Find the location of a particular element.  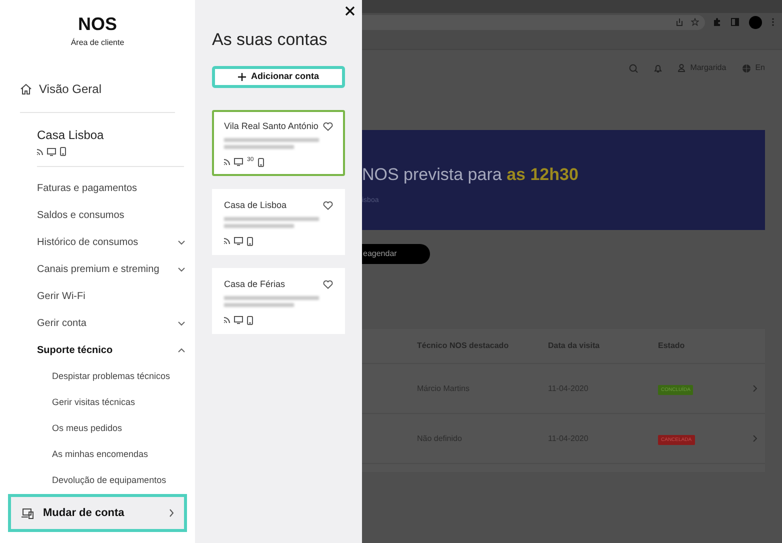

banner-title: NOS prevista para as 12h30 is located at coordinates (471, 175).